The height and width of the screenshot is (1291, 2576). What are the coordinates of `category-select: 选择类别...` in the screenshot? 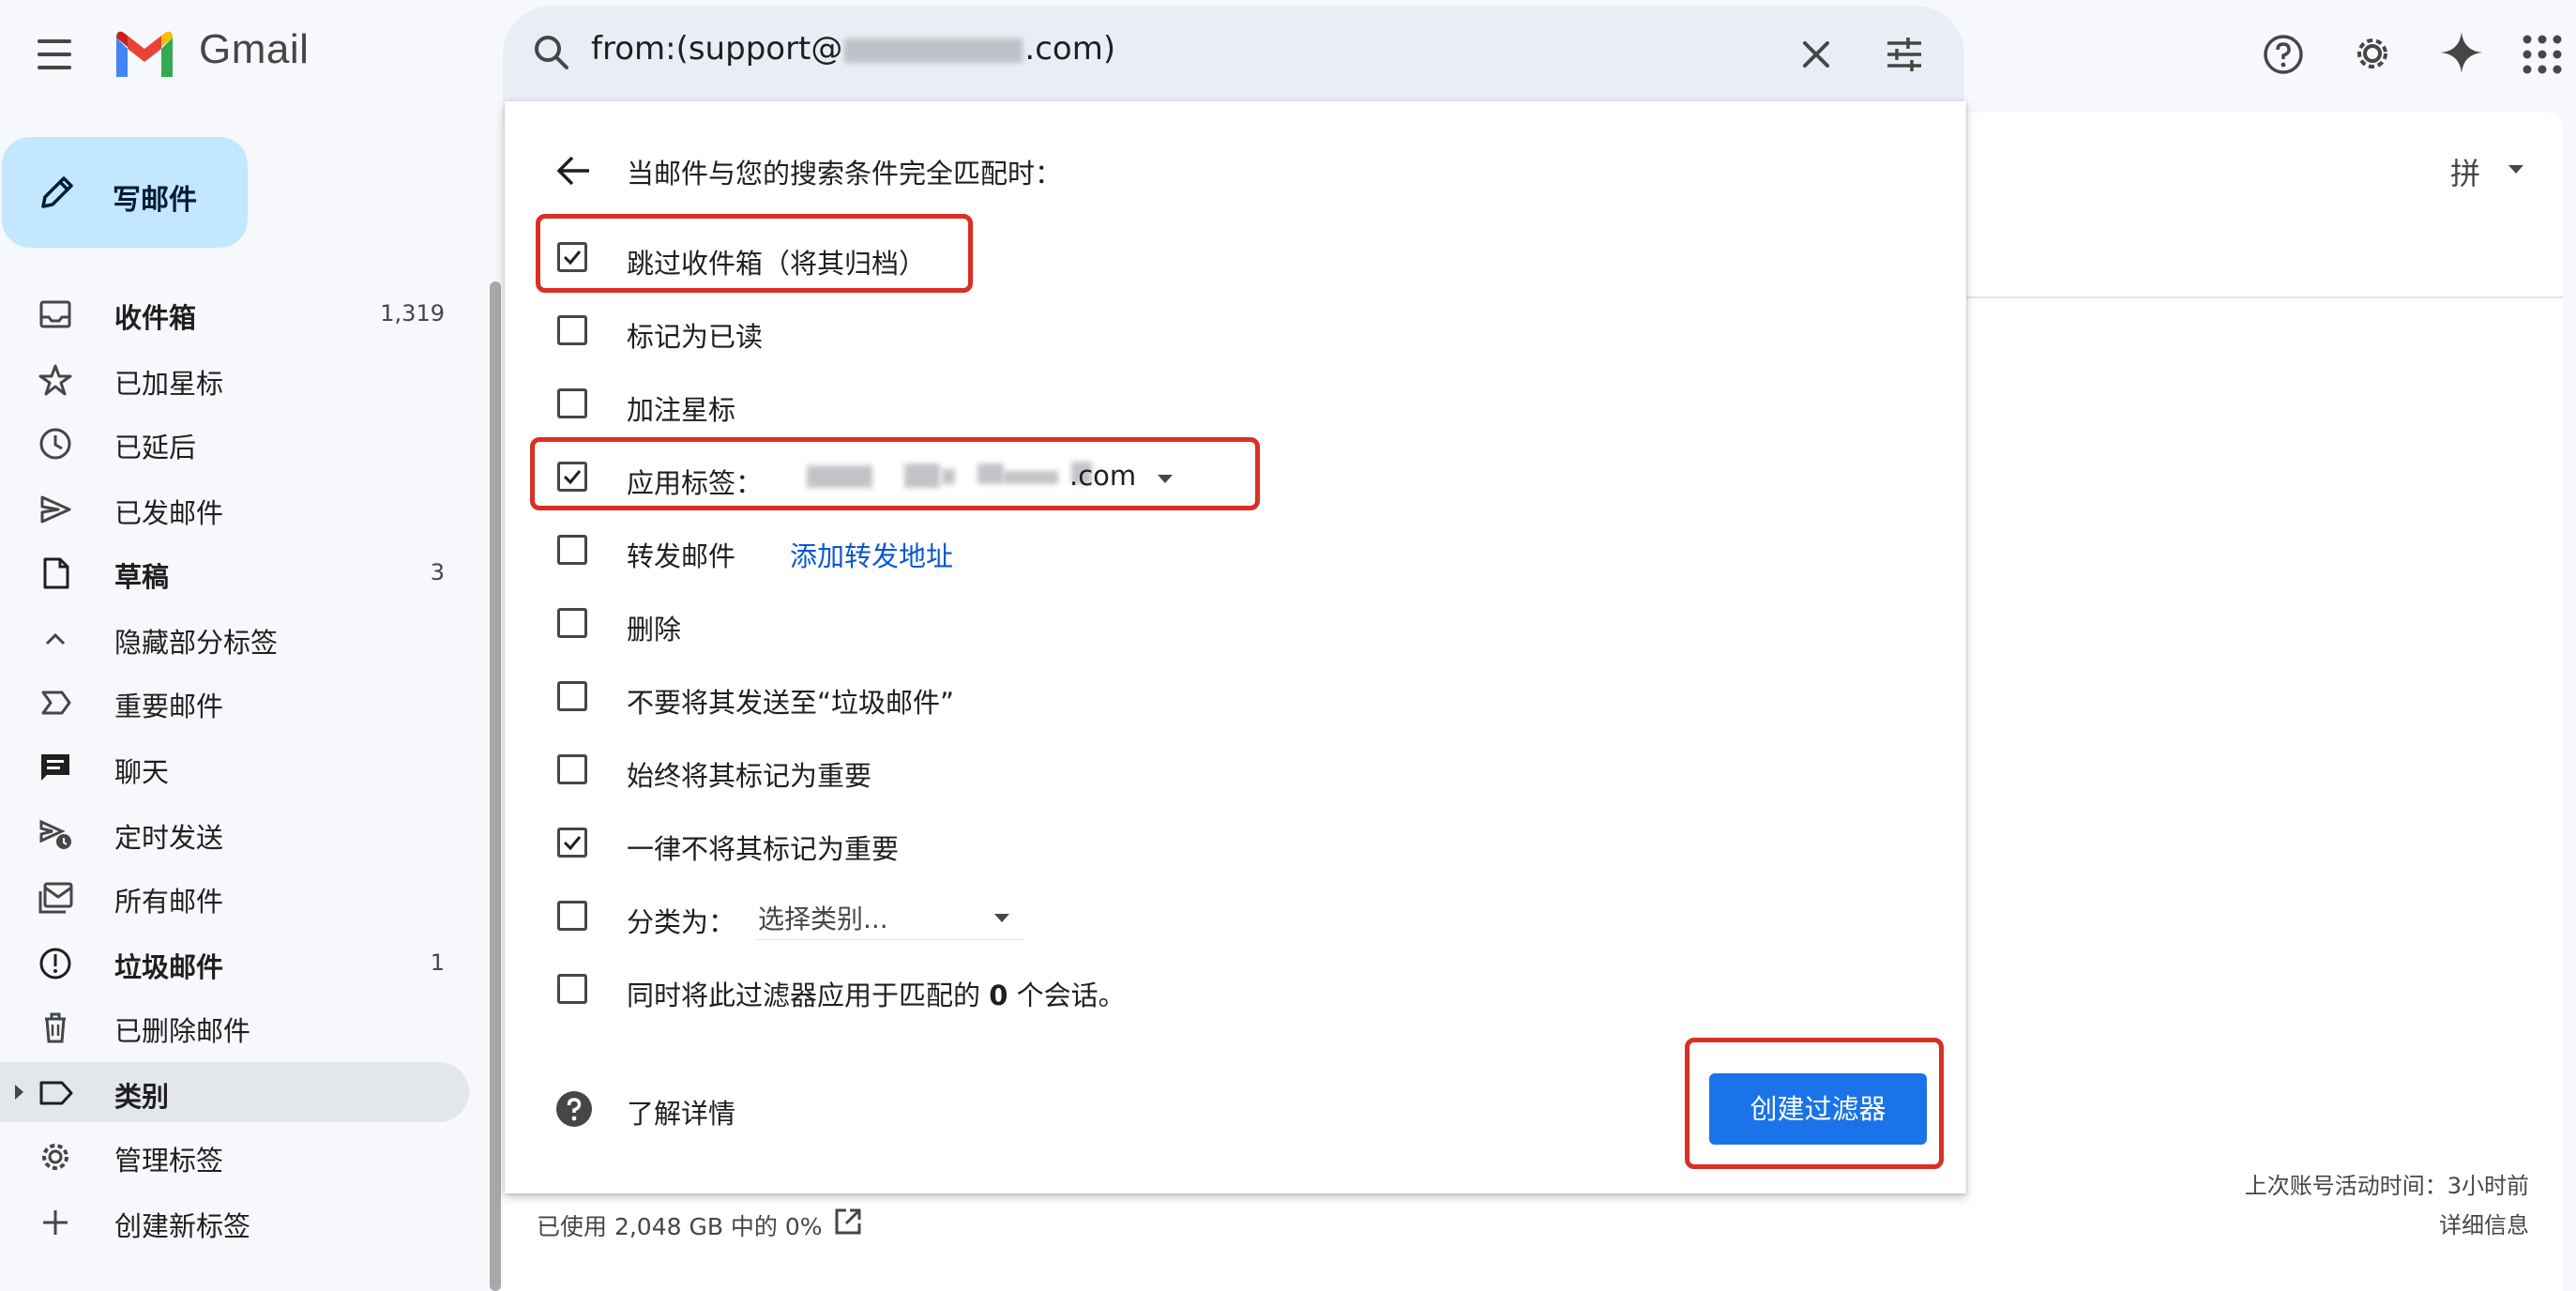 It's located at (890, 918).